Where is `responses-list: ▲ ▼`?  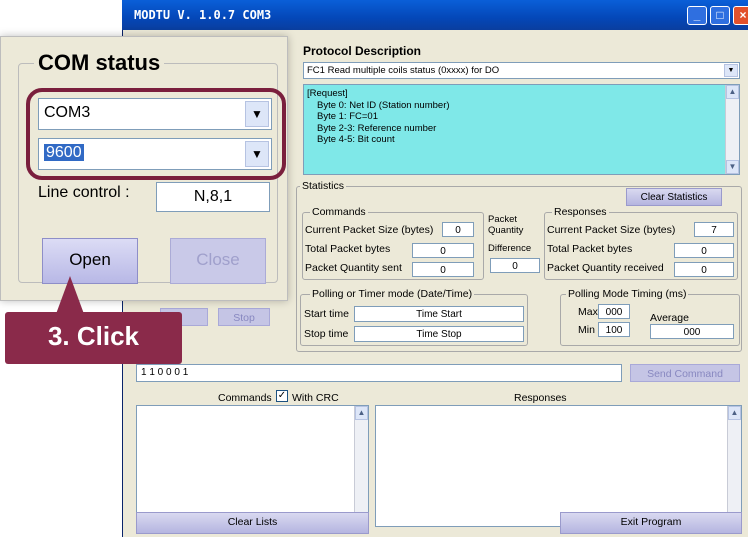
responses-list: ▲ ▼ is located at coordinates (558, 466).